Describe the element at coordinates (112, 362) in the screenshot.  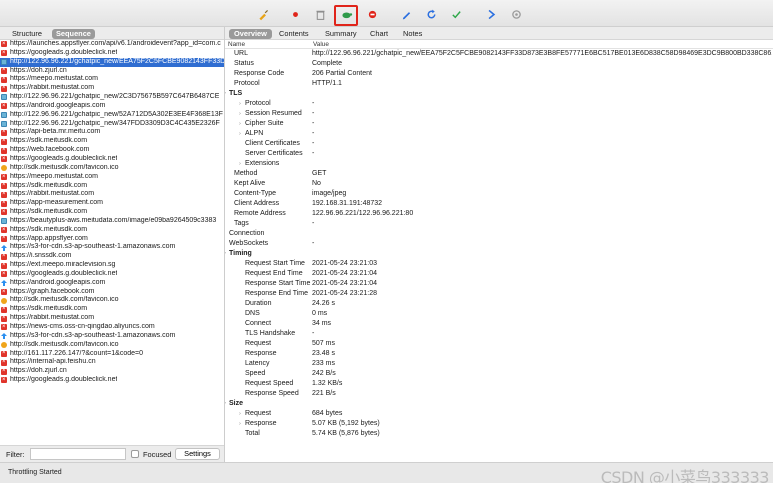
I see `request-row: https://internal-api.feishu.cn` at that location.